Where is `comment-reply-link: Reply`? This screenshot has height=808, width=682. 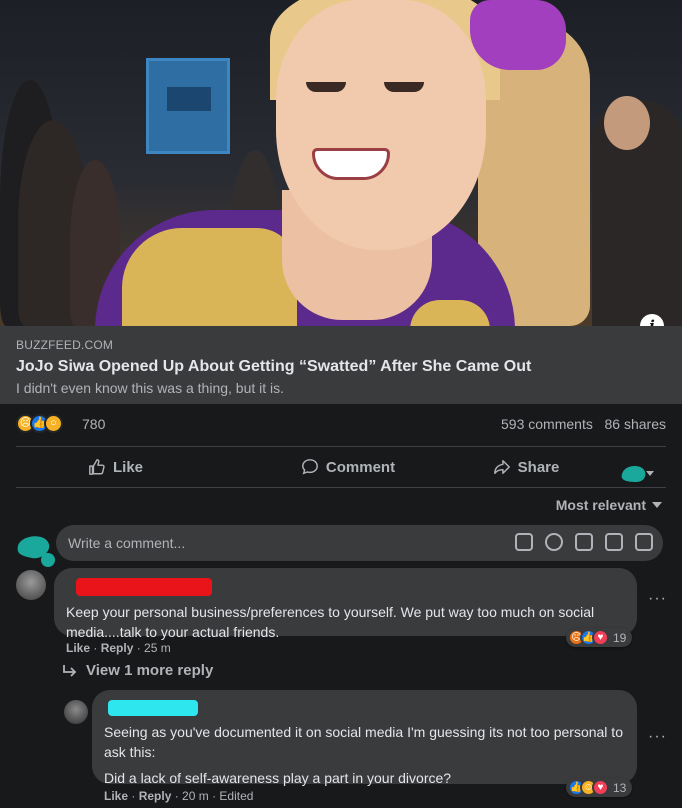 comment-reply-link: Reply is located at coordinates (117, 648).